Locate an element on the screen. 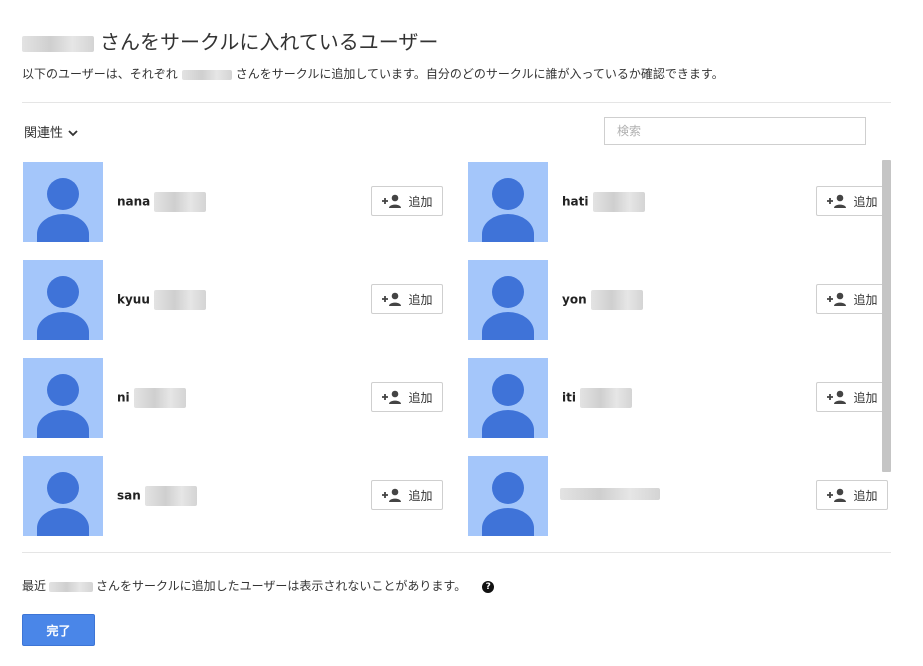 The width and height of the screenshot is (923, 666). help-icon: ? is located at coordinates (488, 586).